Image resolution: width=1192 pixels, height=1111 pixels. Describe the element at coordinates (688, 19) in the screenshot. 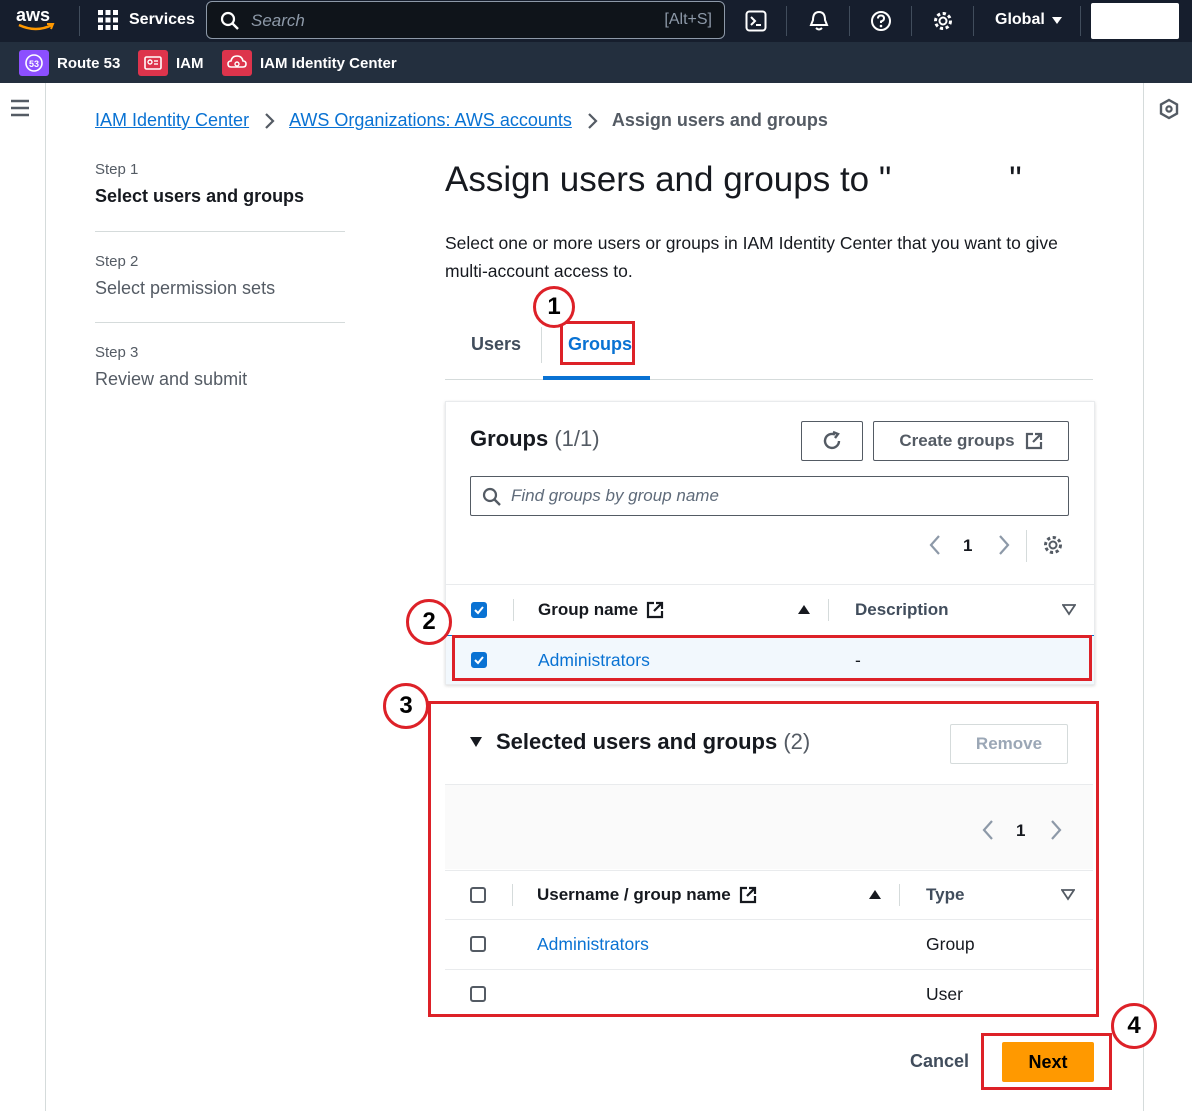

I see `search-shortcut: [Alt+S]` at that location.